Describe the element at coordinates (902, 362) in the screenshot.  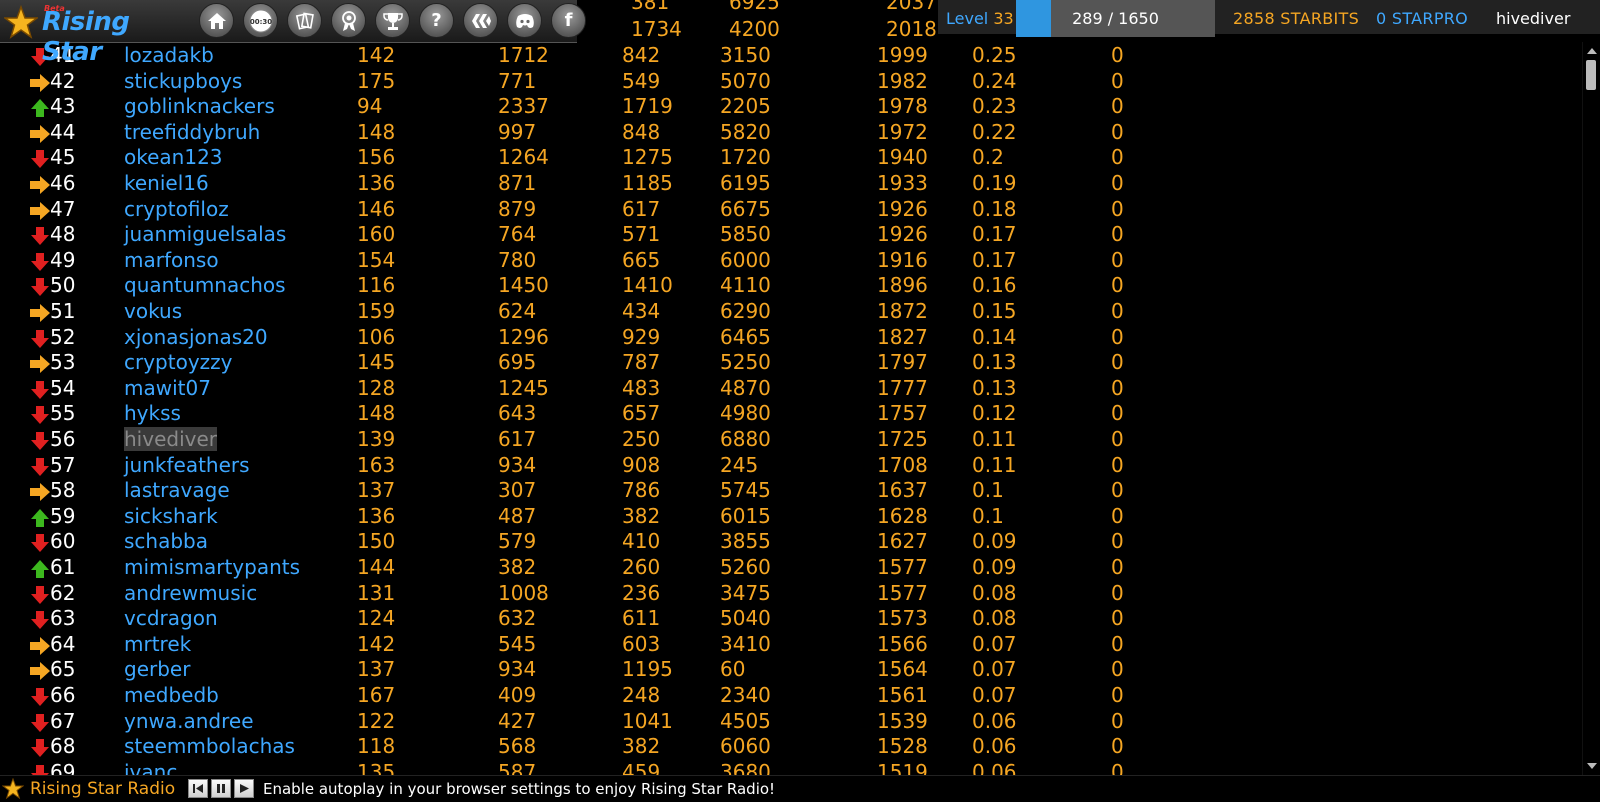
I see `stat-cell-c5: 1797` at that location.